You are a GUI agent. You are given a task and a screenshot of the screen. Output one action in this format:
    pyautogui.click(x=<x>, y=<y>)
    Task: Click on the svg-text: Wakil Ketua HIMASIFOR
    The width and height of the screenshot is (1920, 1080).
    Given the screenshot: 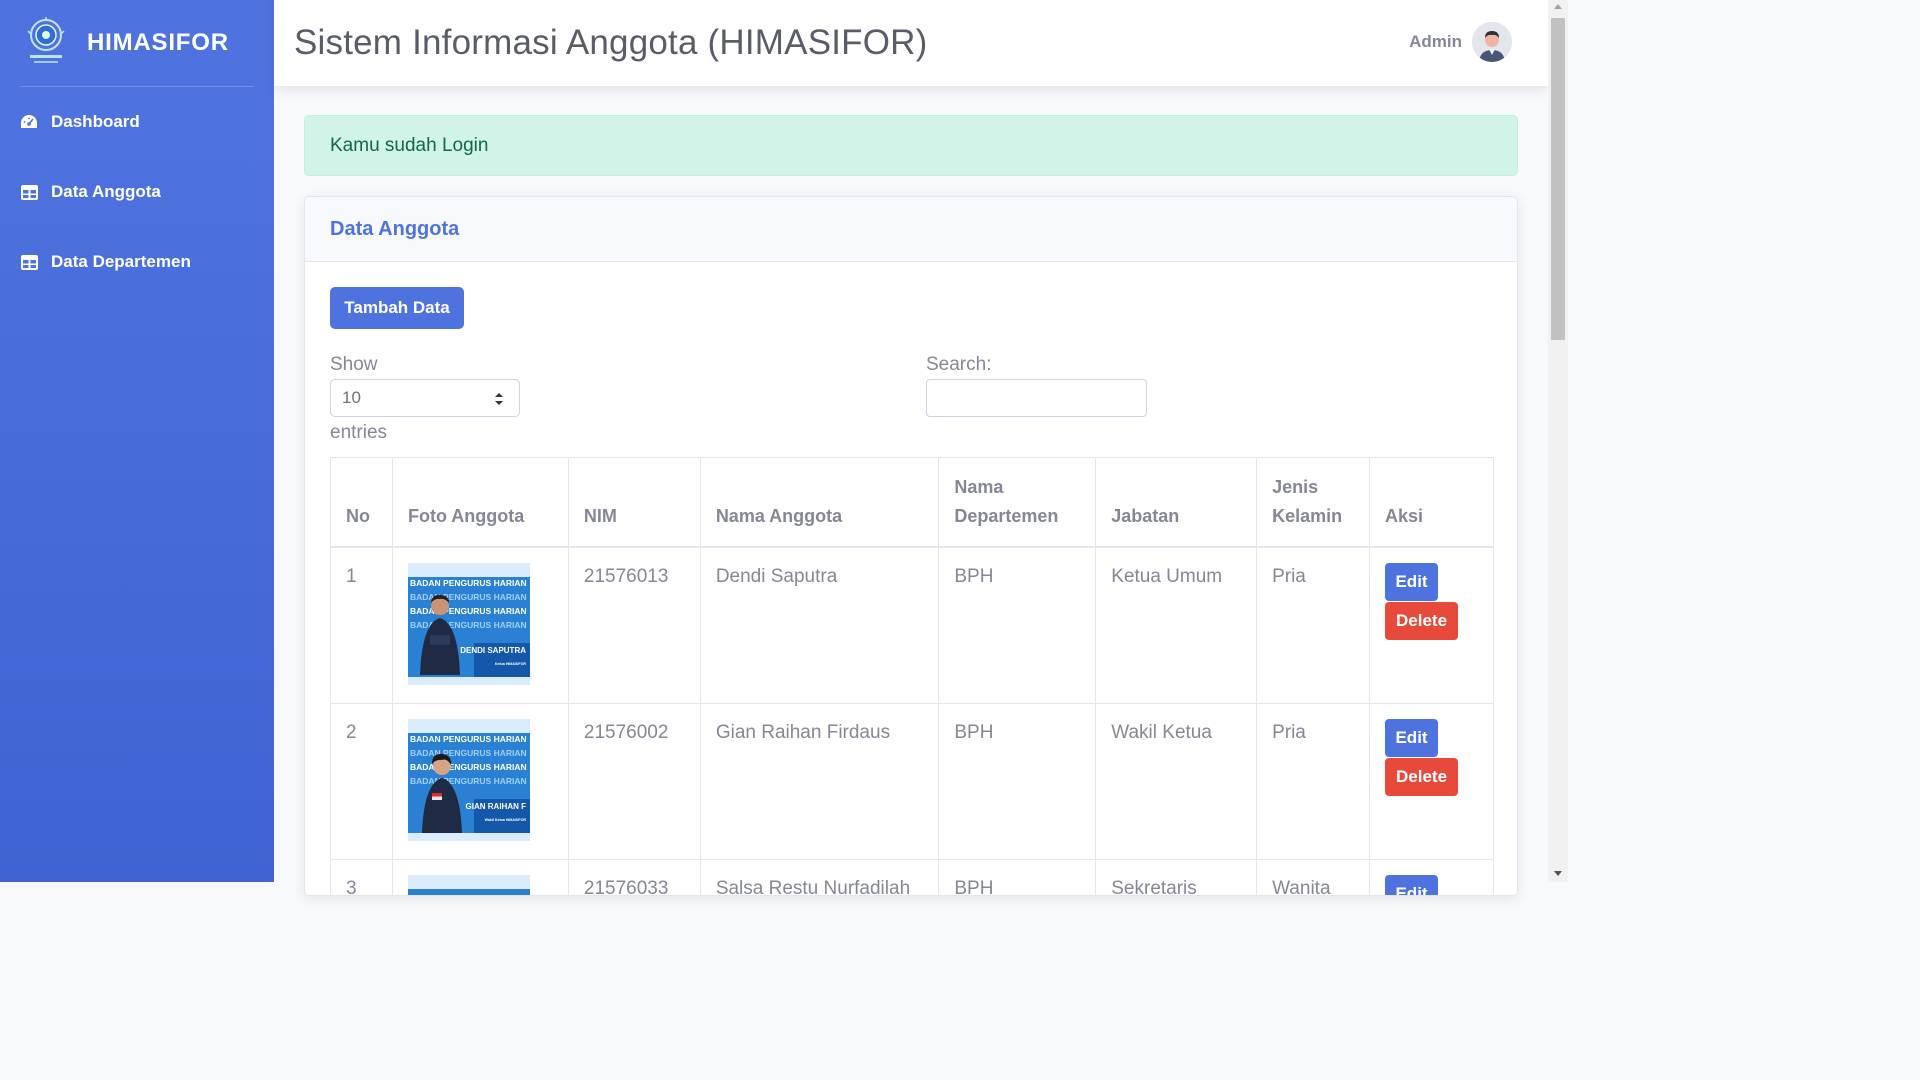 What is the action you would take?
    pyautogui.click(x=506, y=820)
    